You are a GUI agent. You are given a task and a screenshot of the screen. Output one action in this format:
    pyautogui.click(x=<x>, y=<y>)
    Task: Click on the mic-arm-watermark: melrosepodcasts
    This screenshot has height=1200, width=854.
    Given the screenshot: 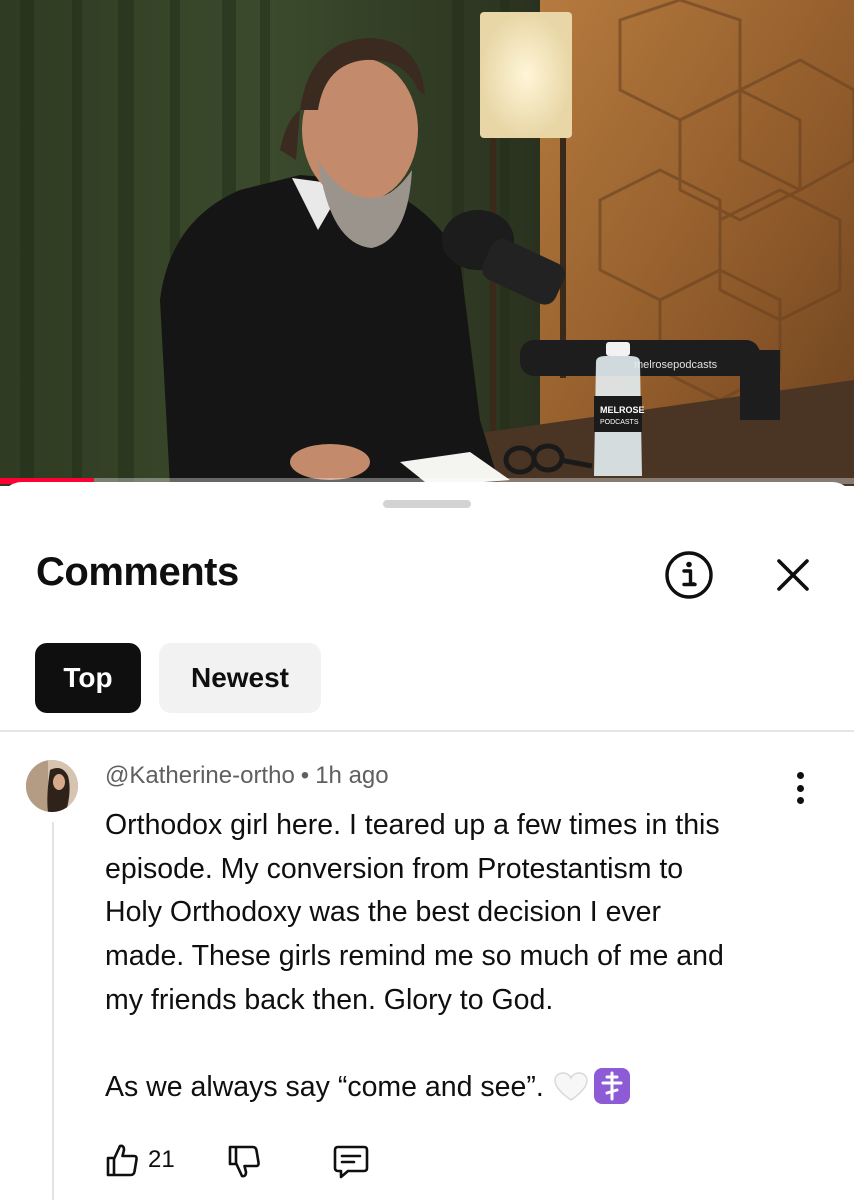 What is the action you would take?
    pyautogui.click(x=676, y=365)
    